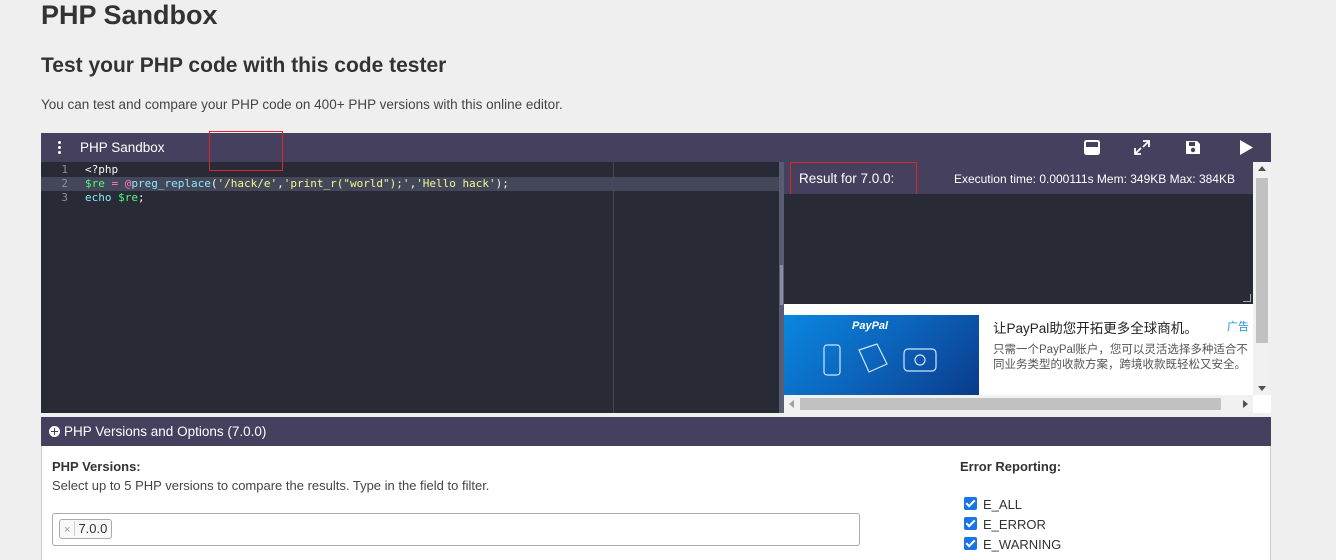 The height and width of the screenshot is (560, 1336). Describe the element at coordinates (115, 197) in the screenshot. I see `code-text: echo $re;` at that location.